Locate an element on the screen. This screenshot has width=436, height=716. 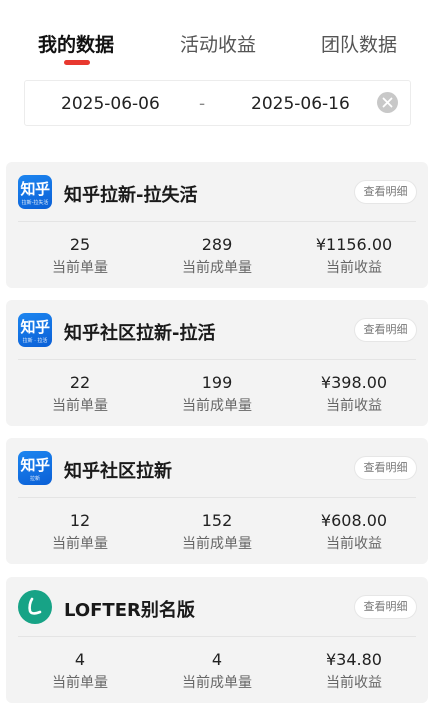
completed-value: 199 is located at coordinates (217, 382).